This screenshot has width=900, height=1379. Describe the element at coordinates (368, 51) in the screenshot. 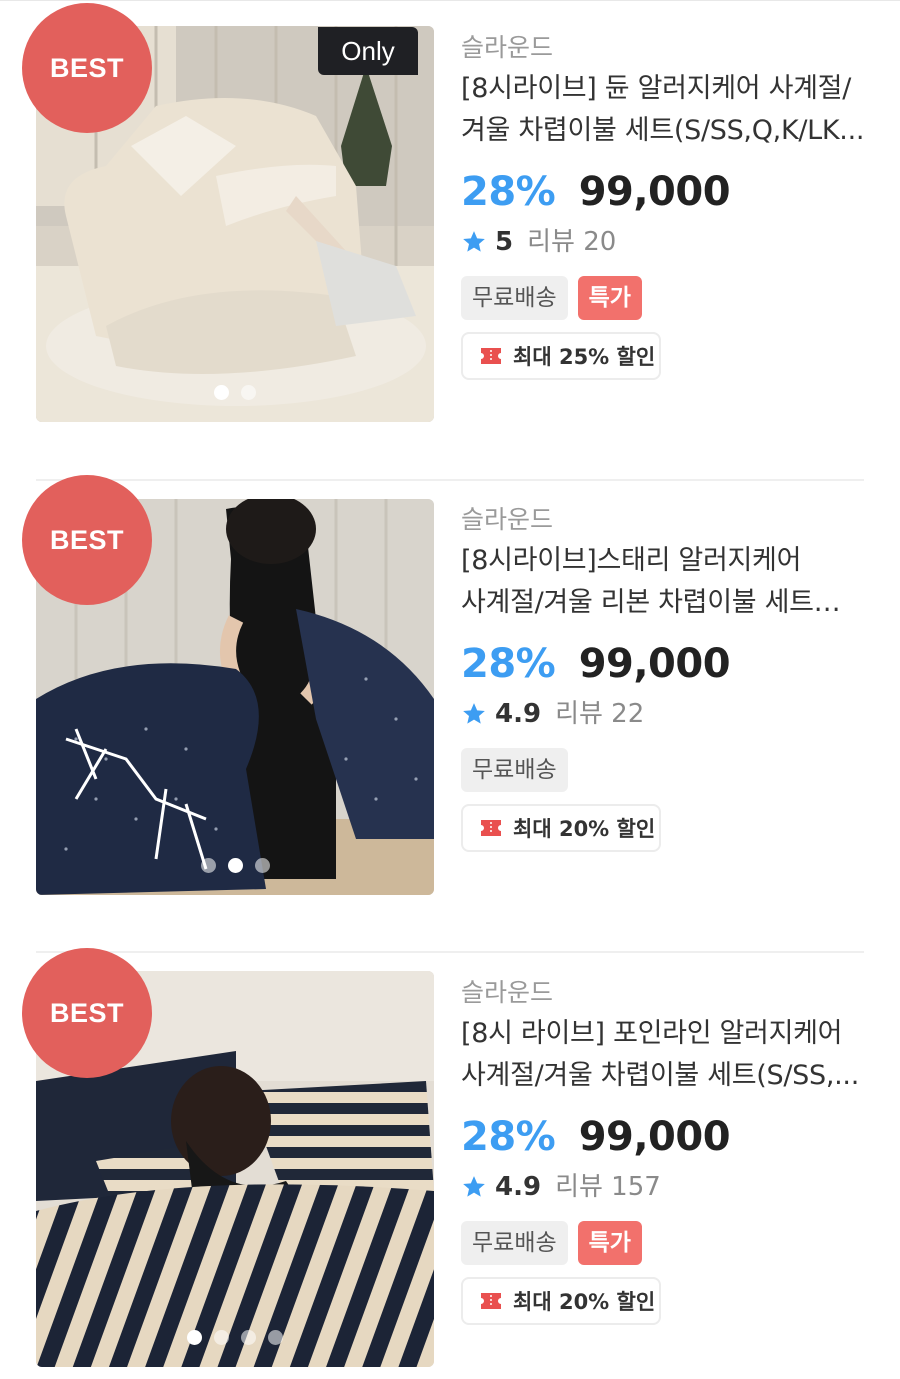

I see `only-badge: Only` at that location.